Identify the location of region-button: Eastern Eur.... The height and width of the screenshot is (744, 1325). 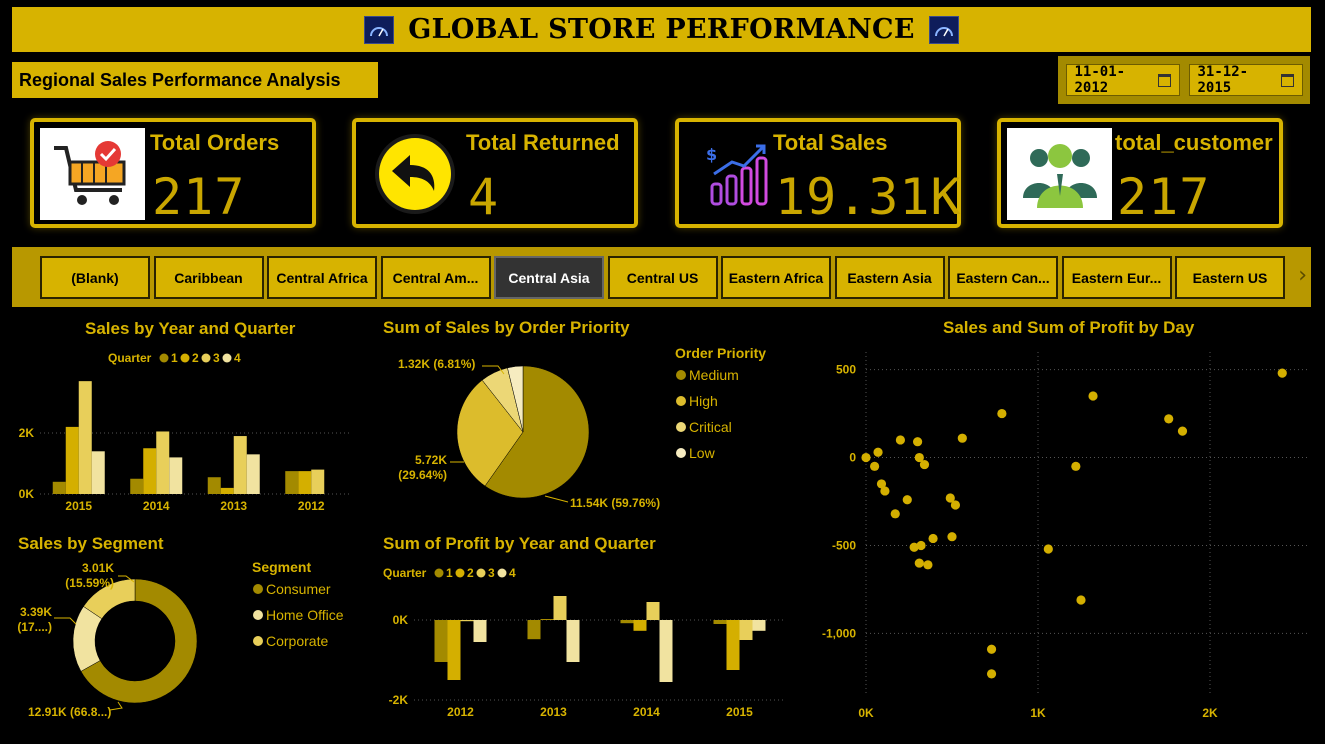
(1116, 277).